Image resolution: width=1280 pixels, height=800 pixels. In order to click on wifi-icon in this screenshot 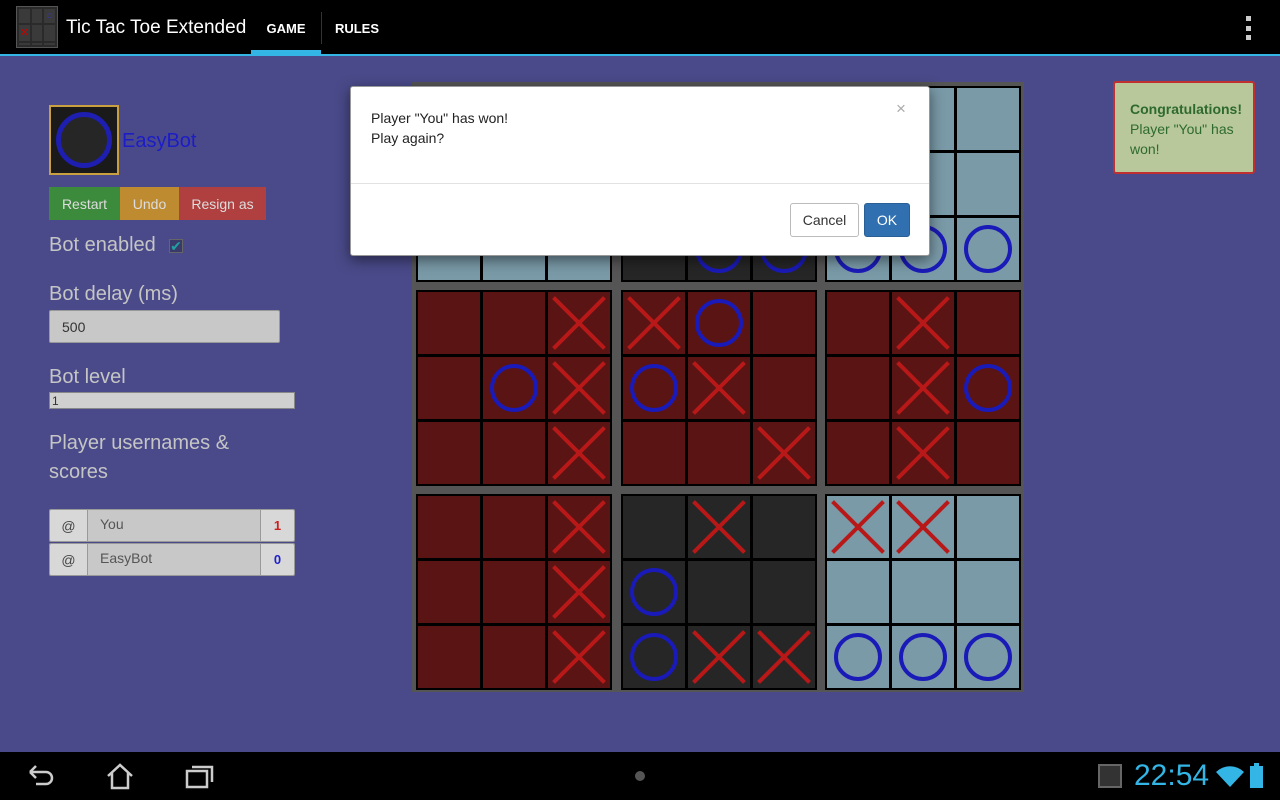, I will do `click(1230, 776)`.